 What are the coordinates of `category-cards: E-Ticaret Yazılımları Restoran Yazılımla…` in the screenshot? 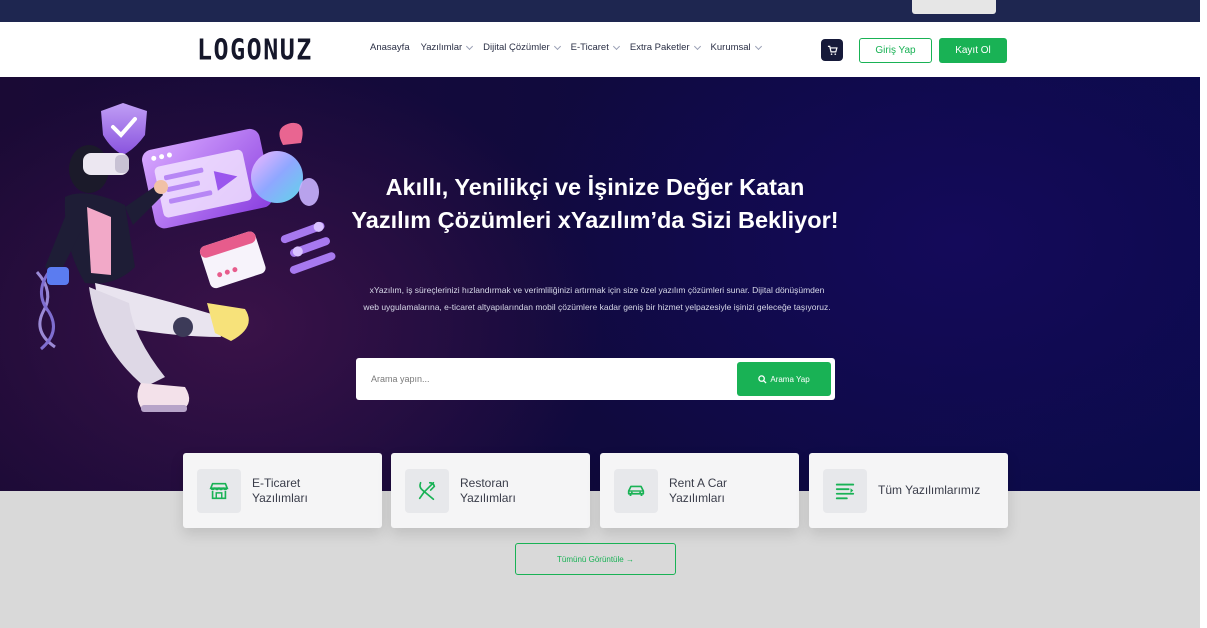 It's located at (595, 490).